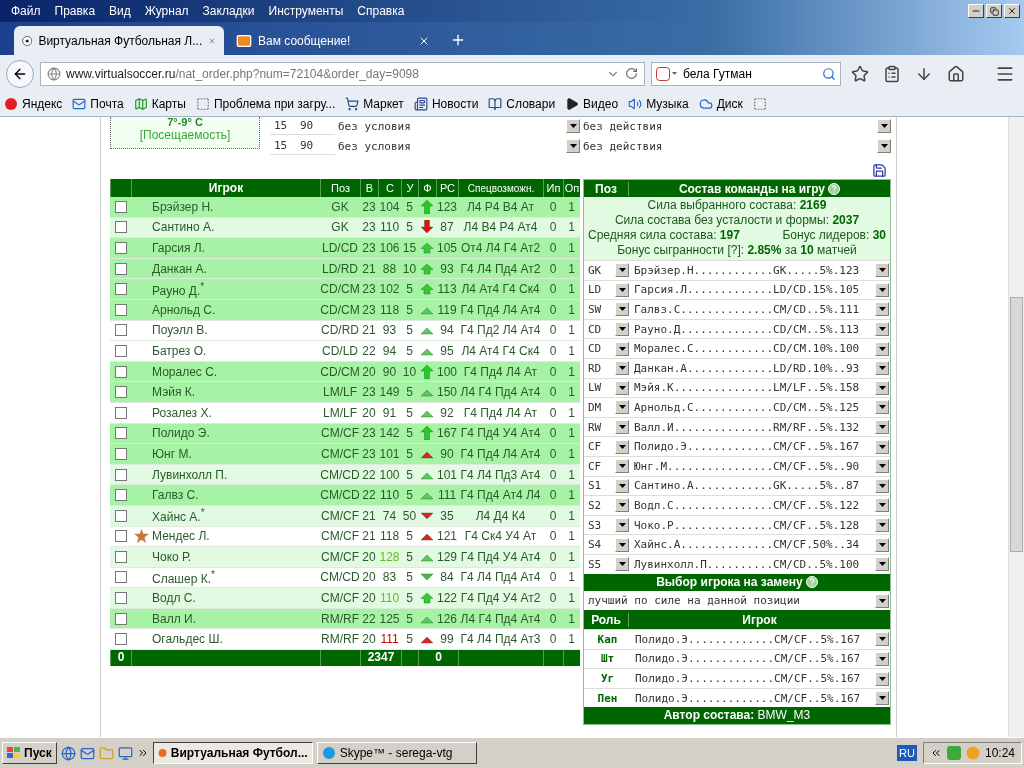 Image resolution: width=1024 pixels, height=768 pixels. What do you see at coordinates (458, 40) in the screenshot?
I see `new-tab-icon` at bounding box center [458, 40].